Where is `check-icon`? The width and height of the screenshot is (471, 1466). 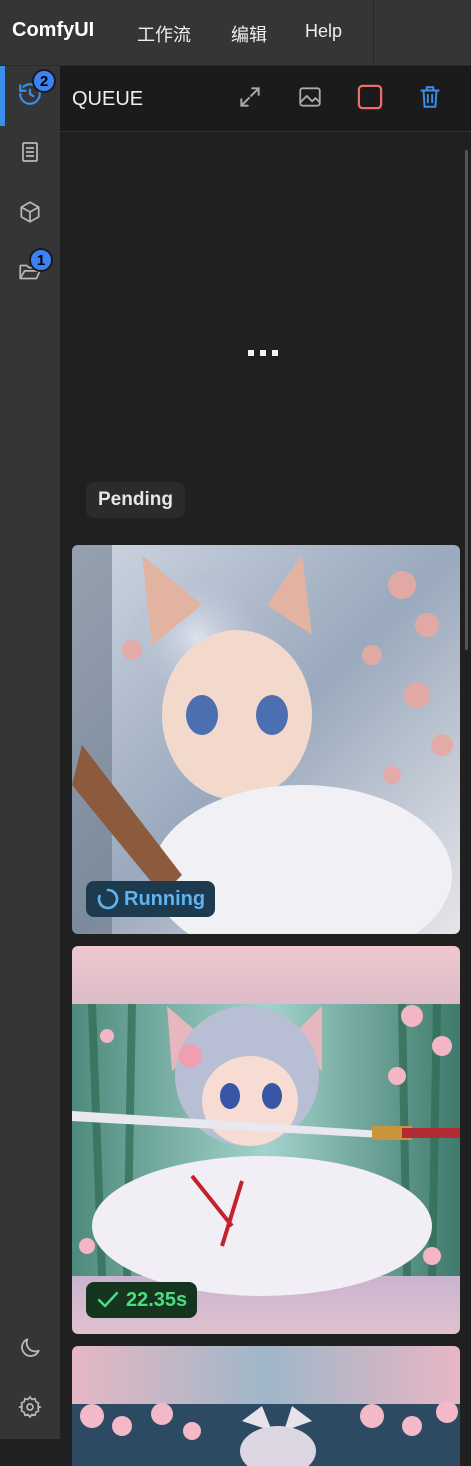 check-icon is located at coordinates (108, 1300).